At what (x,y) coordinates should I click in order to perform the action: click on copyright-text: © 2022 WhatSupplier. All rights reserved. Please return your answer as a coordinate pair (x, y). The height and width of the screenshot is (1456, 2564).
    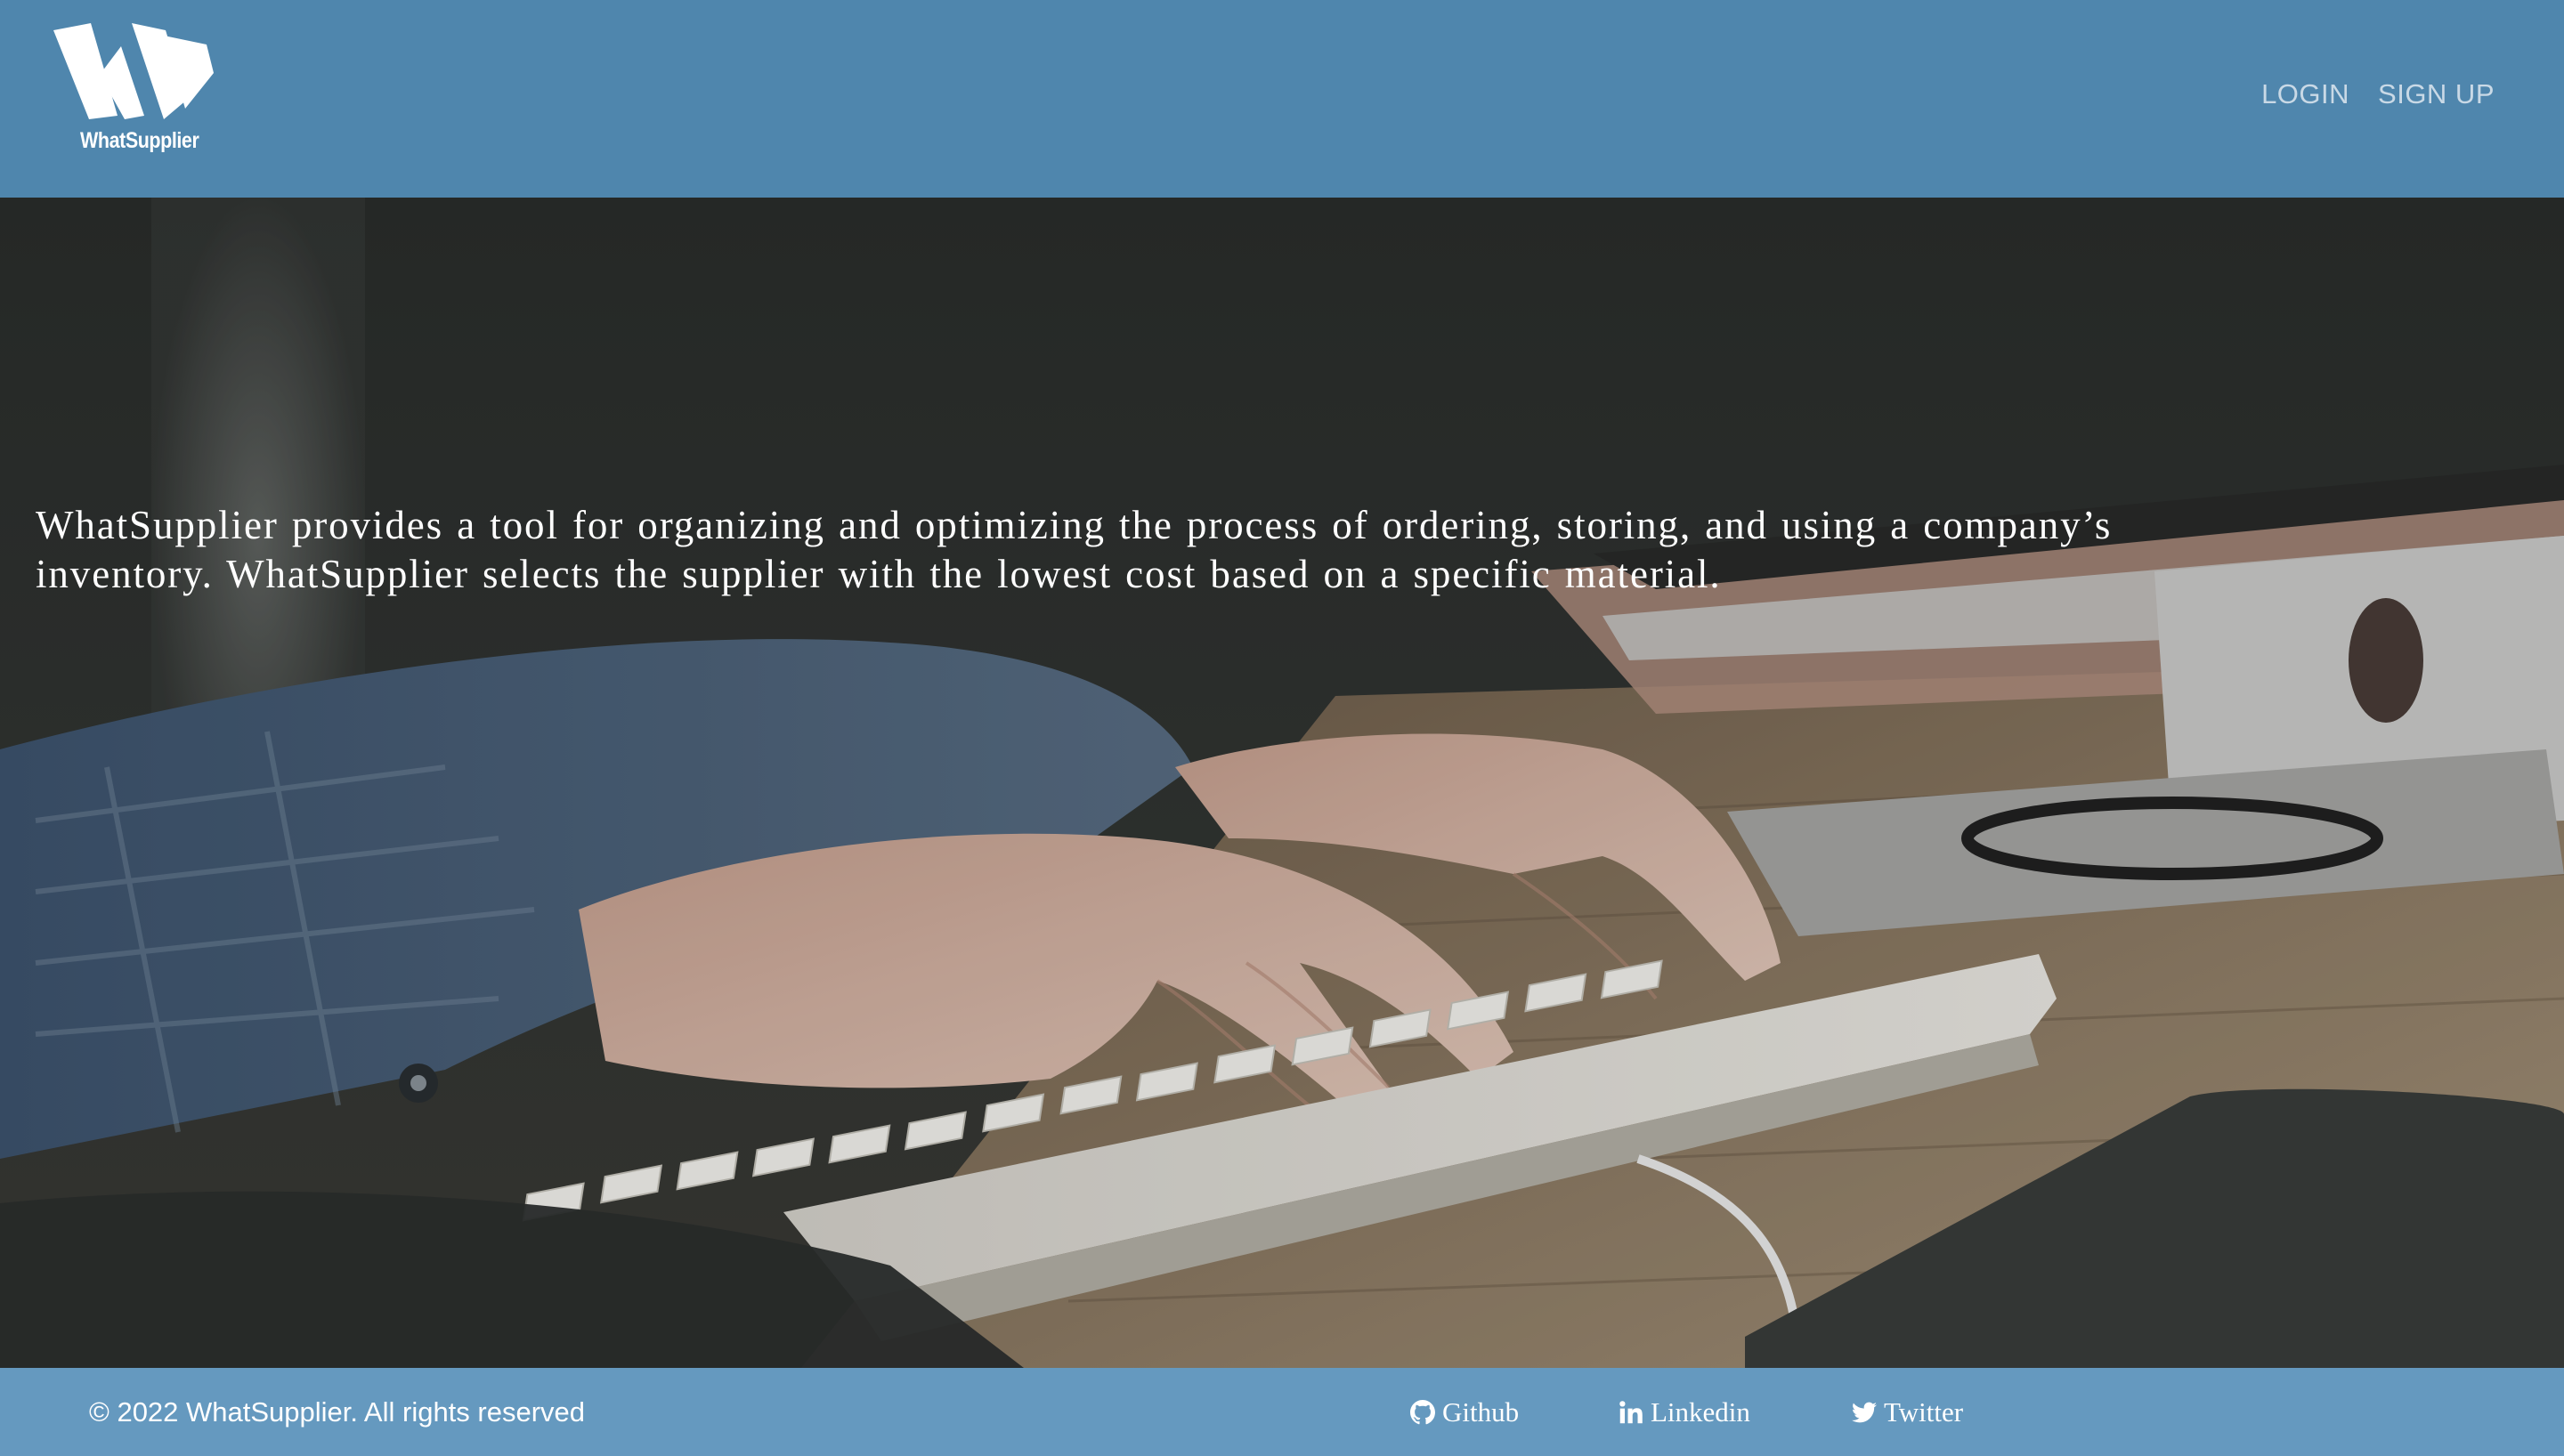
    Looking at the image, I should click on (337, 1412).